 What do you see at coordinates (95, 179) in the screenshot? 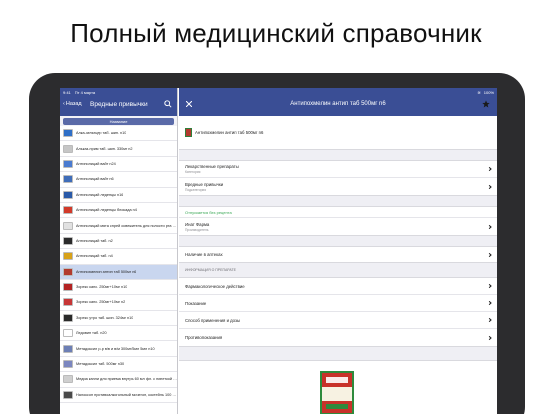
I see `drug-label: Антиполицай вайт n6` at bounding box center [95, 179].